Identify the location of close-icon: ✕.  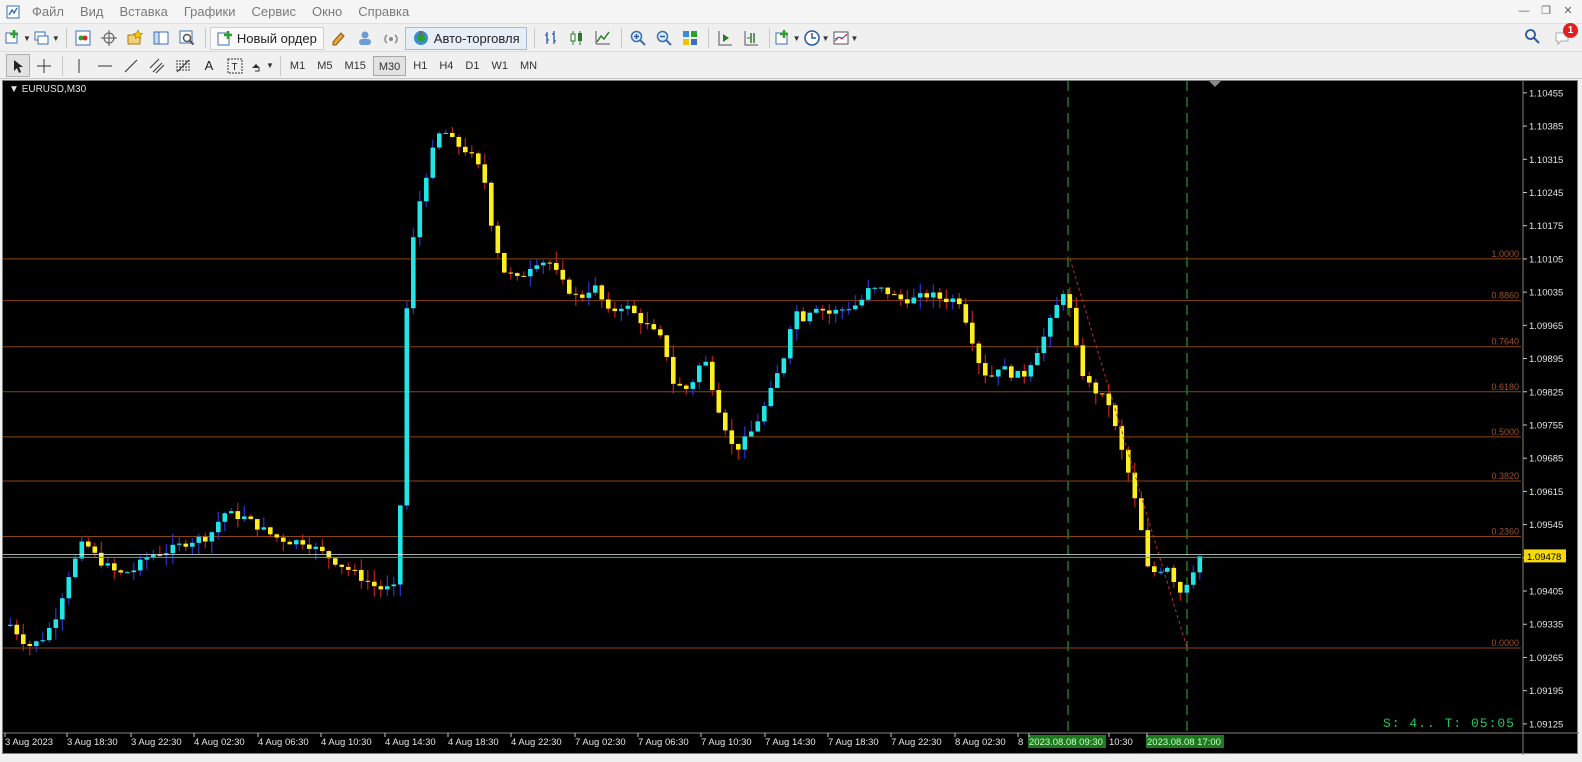
(1568, 11).